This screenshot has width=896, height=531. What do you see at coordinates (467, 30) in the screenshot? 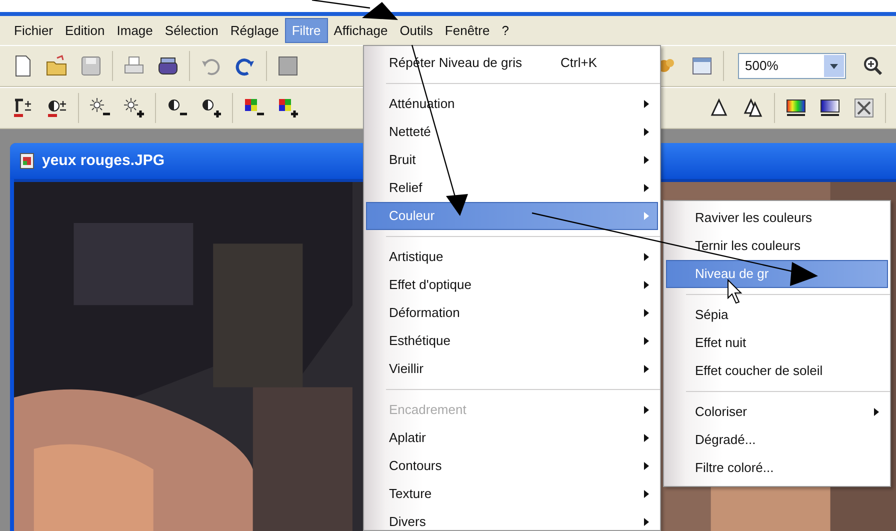
I see `menu-item: Fenêtre` at bounding box center [467, 30].